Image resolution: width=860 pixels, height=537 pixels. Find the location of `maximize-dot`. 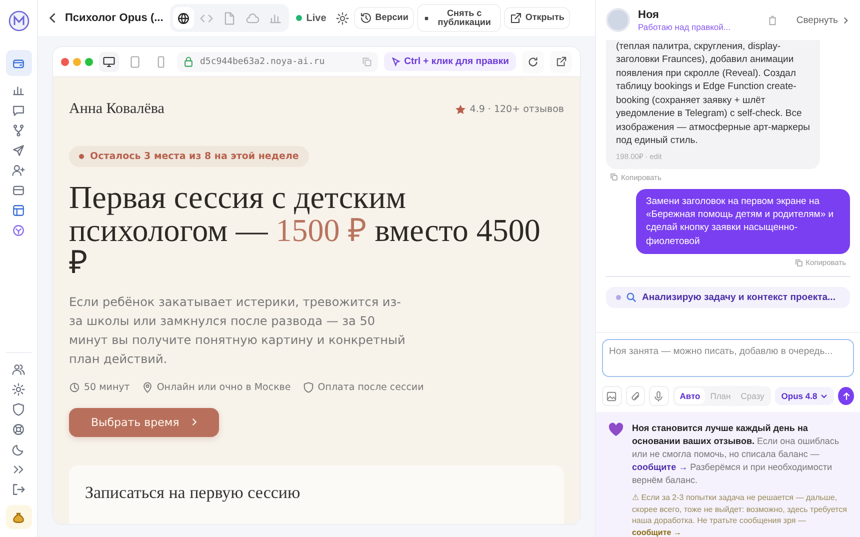

maximize-dot is located at coordinates (89, 62).